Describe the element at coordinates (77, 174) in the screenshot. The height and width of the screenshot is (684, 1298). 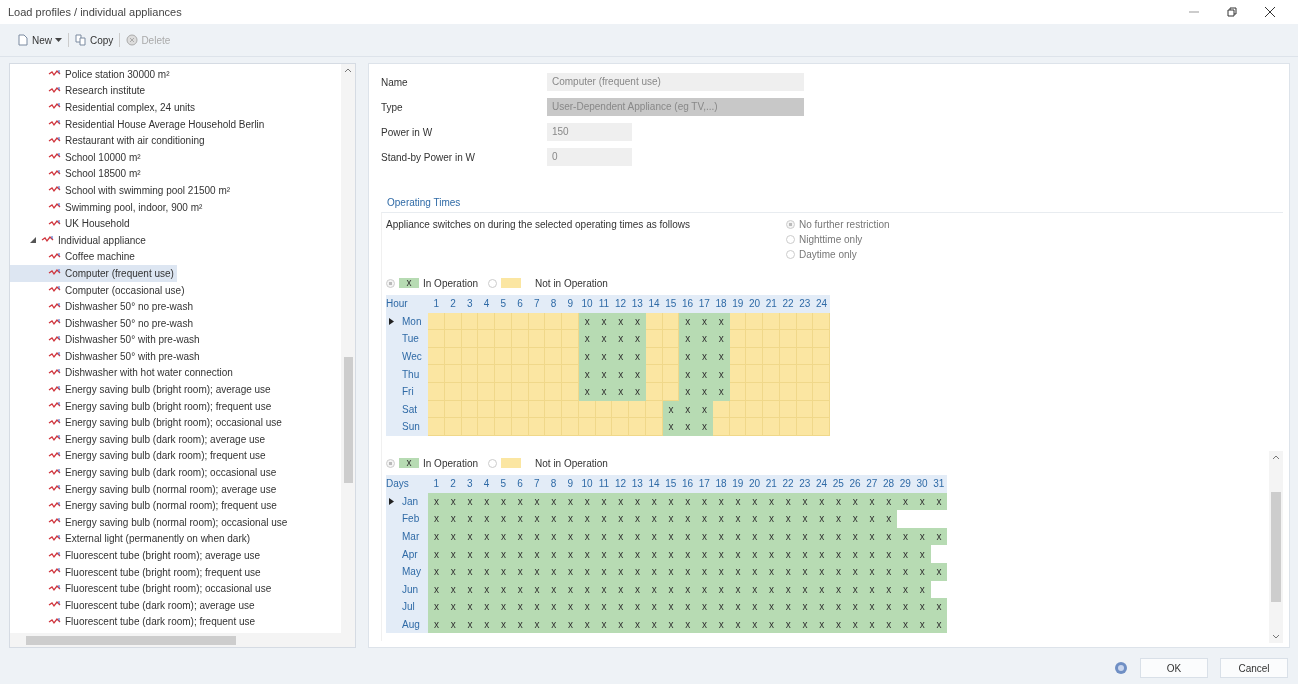
I see `tree-item: School 18500 m²` at that location.